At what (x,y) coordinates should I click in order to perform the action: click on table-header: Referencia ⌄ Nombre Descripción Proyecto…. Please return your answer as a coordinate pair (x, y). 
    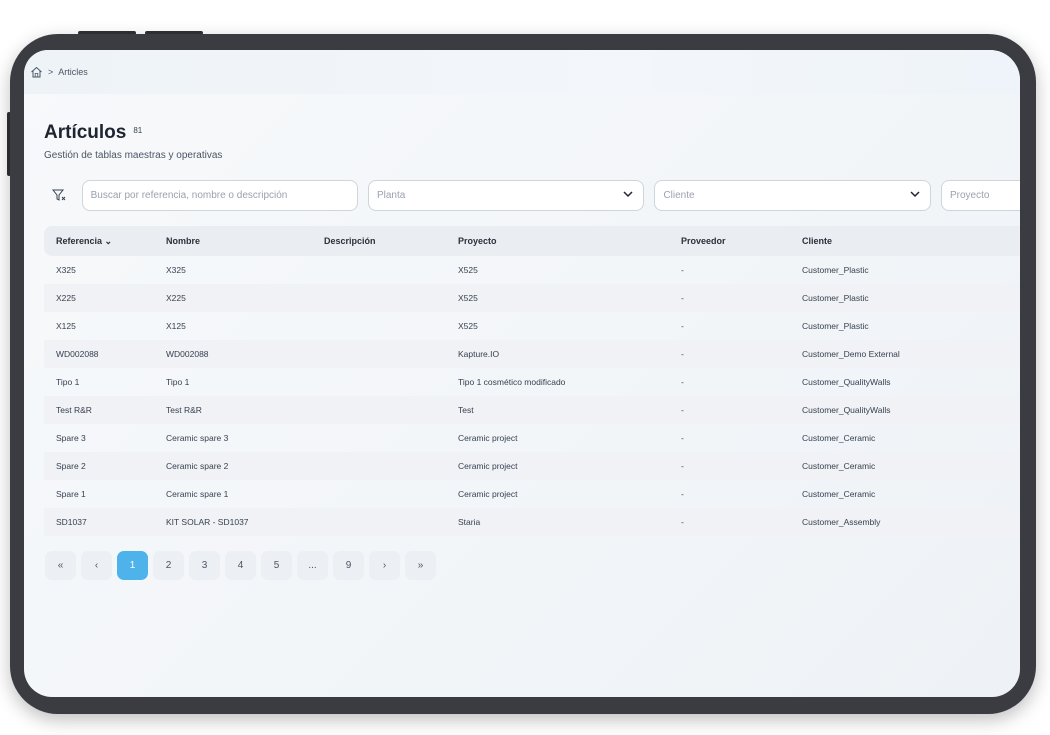
    Looking at the image, I should click on (532, 241).